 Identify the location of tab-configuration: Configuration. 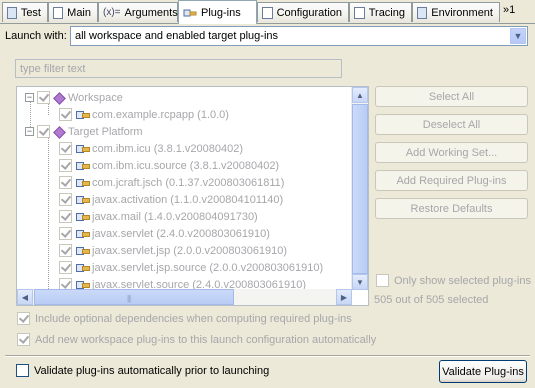
(303, 12).